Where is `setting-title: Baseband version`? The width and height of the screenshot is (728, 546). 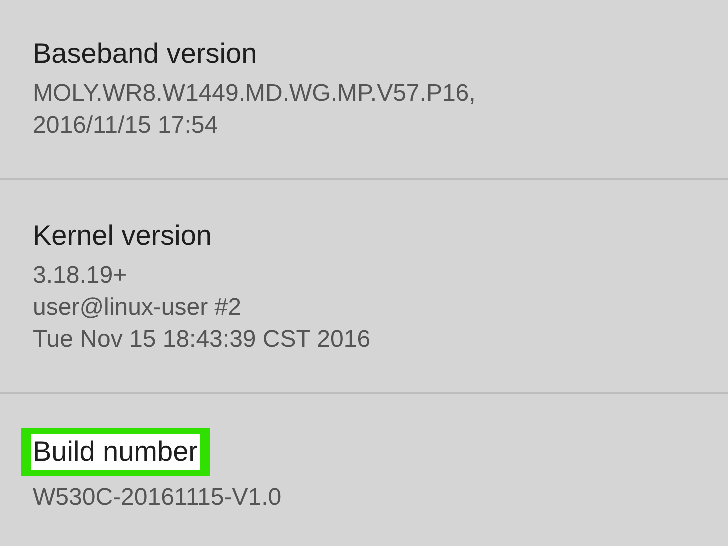 setting-title: Baseband version is located at coordinates (145, 54).